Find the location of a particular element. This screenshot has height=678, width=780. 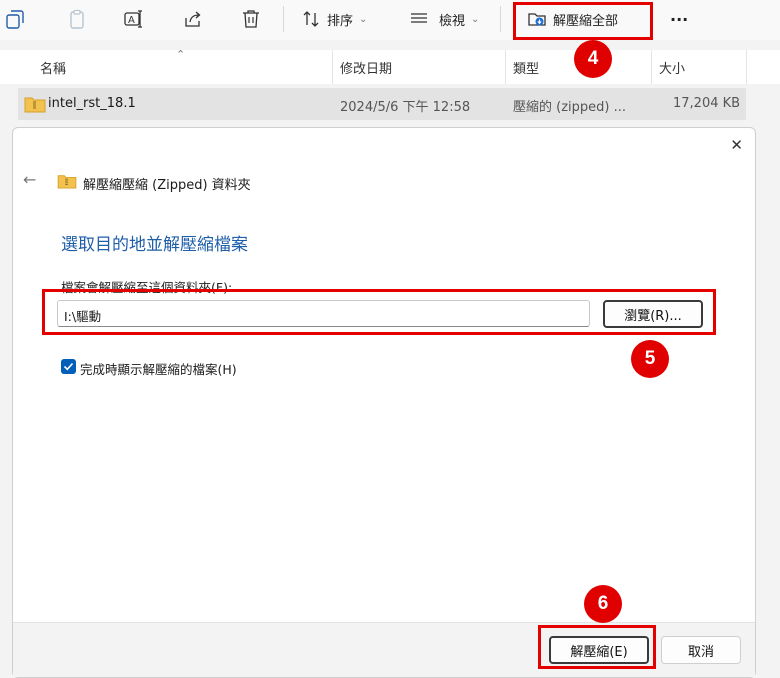

sort-button: 排序 ⌄ is located at coordinates (334, 19).